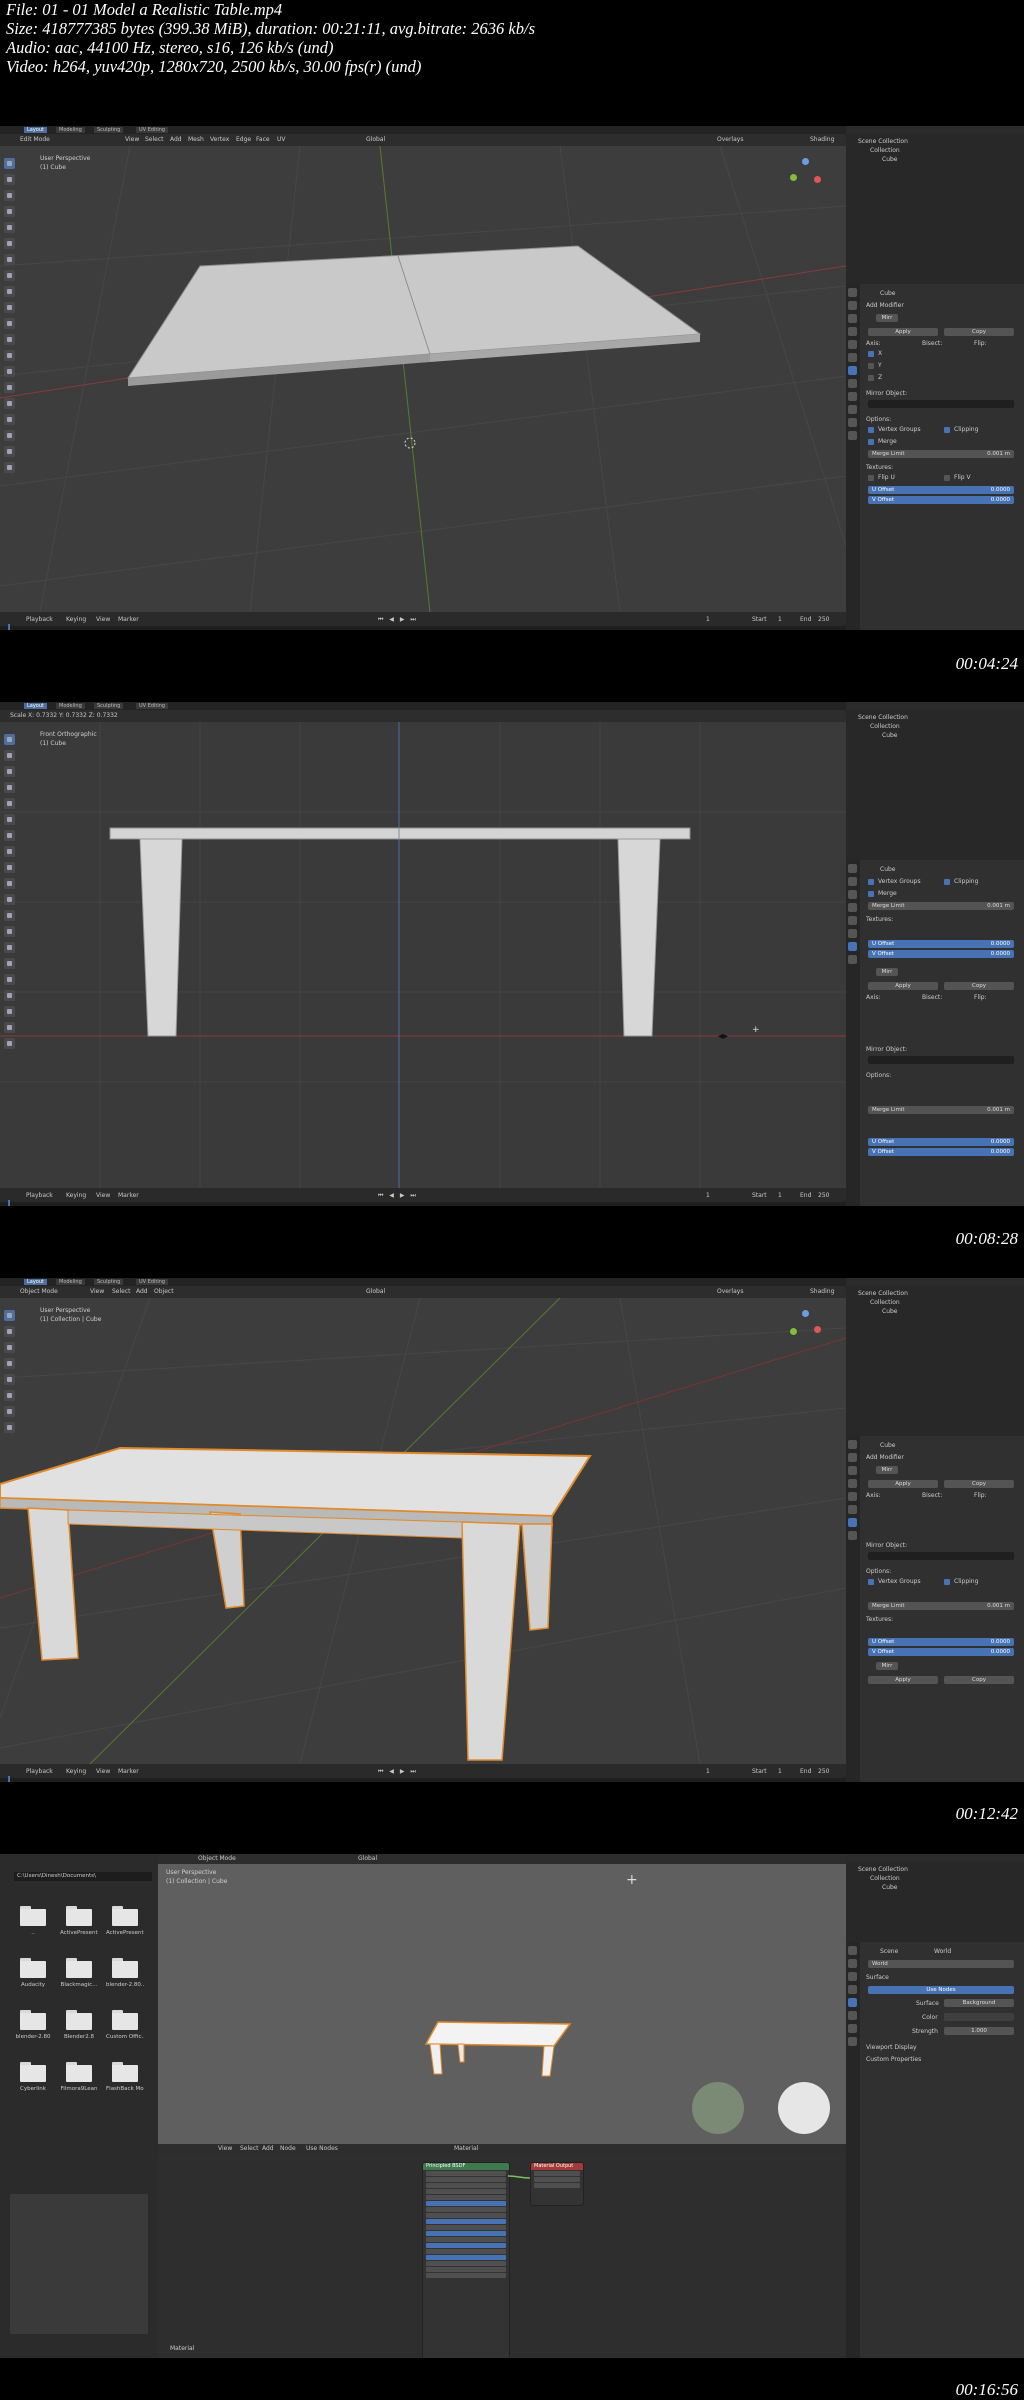 The height and width of the screenshot is (2400, 1024). What do you see at coordinates (805, 1327) in the screenshot?
I see `navigation-gizmo` at bounding box center [805, 1327].